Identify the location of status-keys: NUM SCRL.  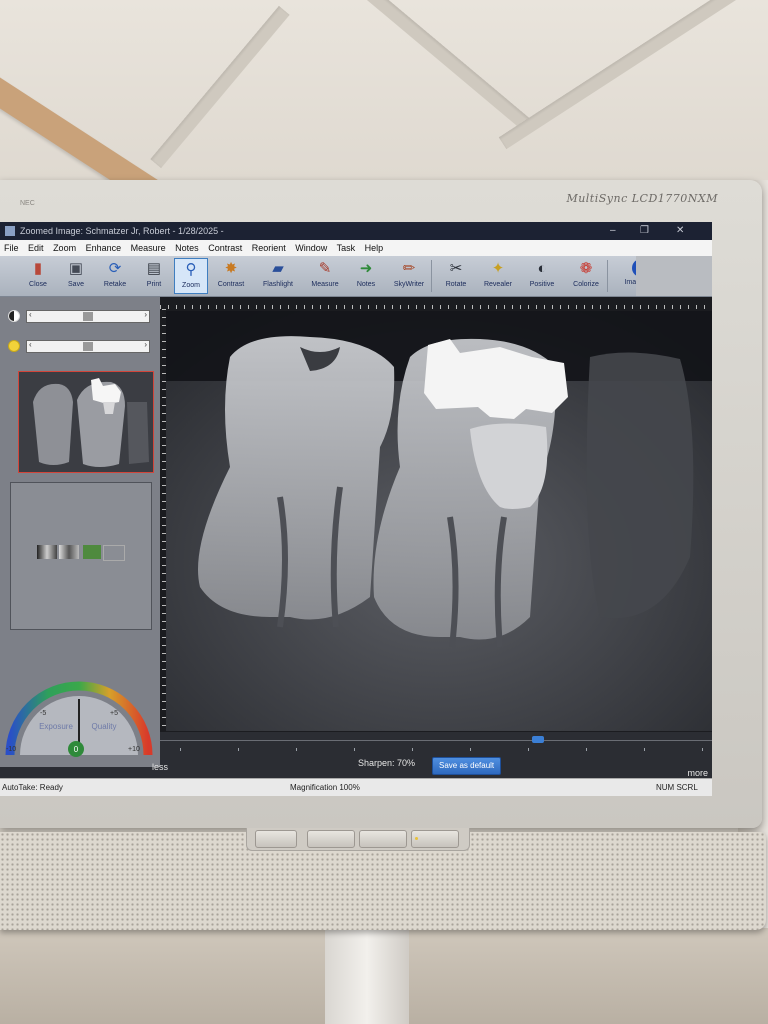
(677, 787).